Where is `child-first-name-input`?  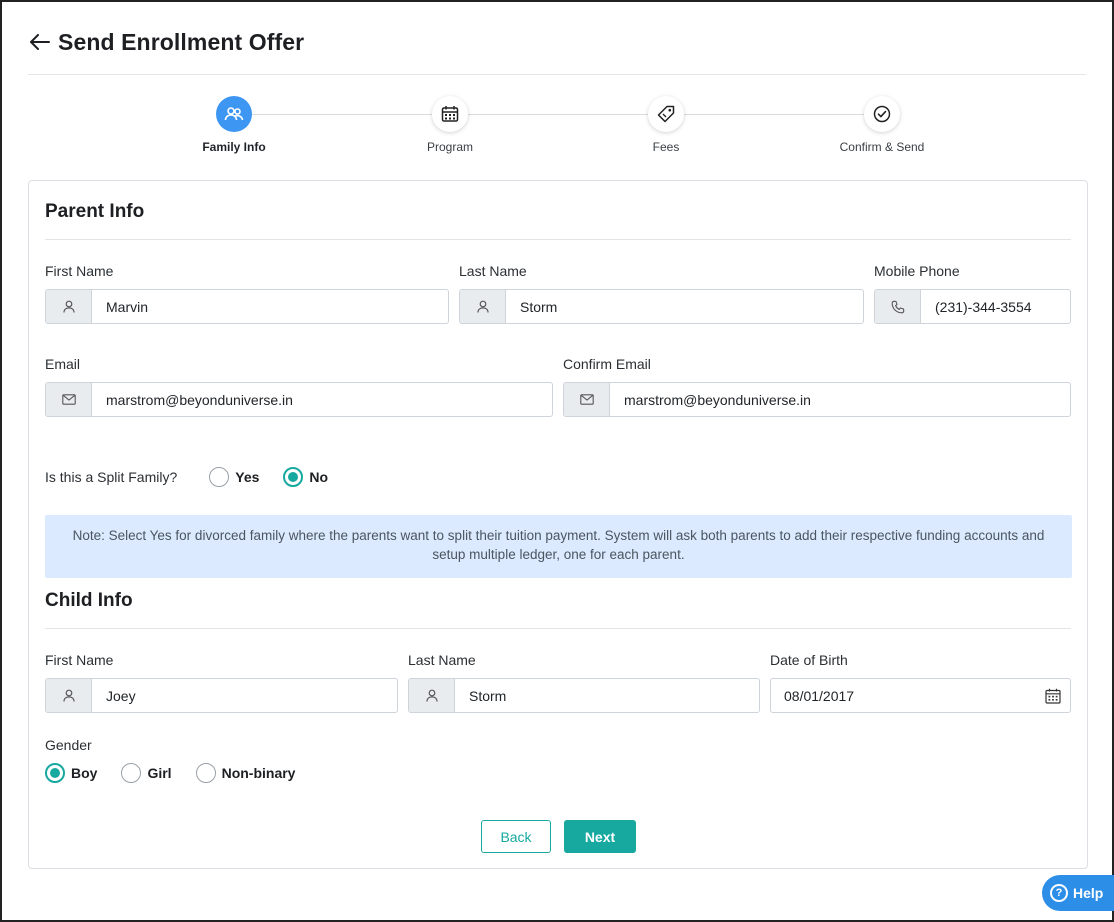 child-first-name-input is located at coordinates (244, 695).